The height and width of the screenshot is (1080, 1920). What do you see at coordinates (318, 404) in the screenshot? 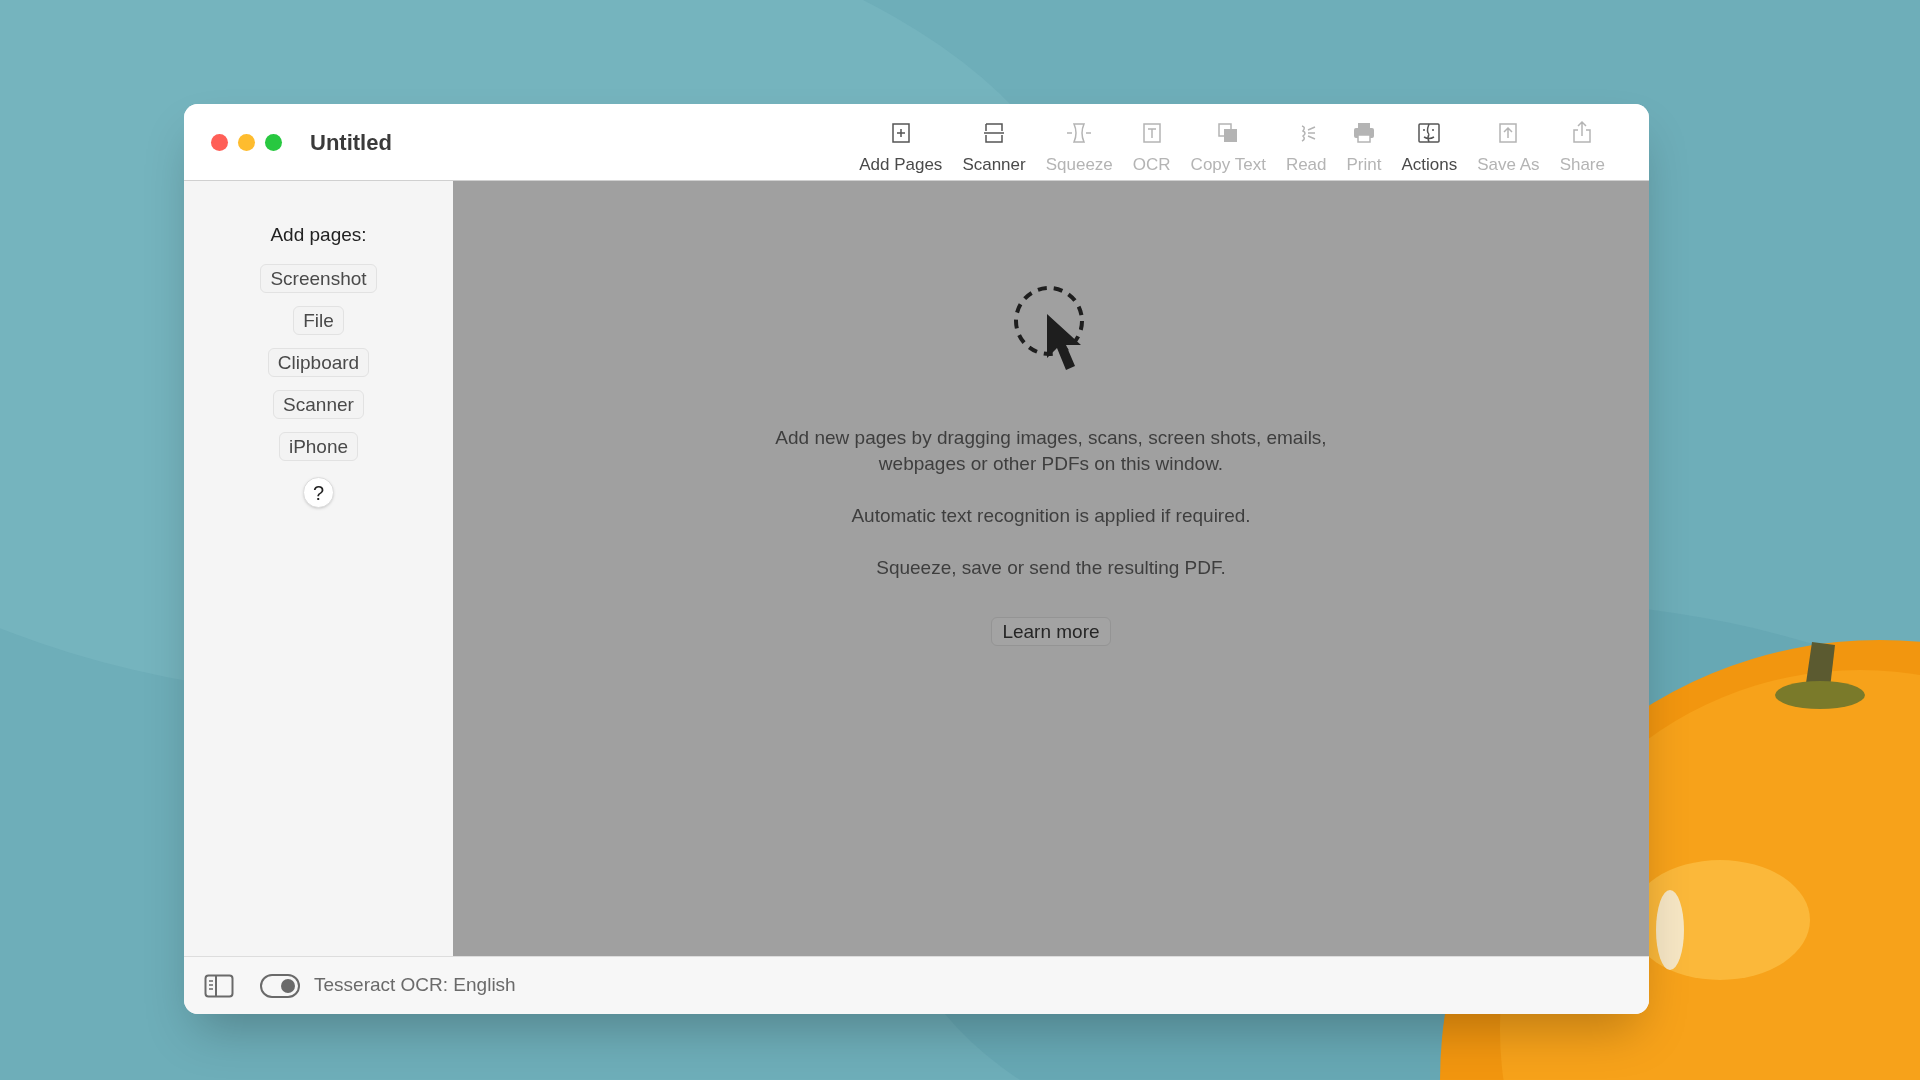
I see `add-source-button: Scanner` at bounding box center [318, 404].